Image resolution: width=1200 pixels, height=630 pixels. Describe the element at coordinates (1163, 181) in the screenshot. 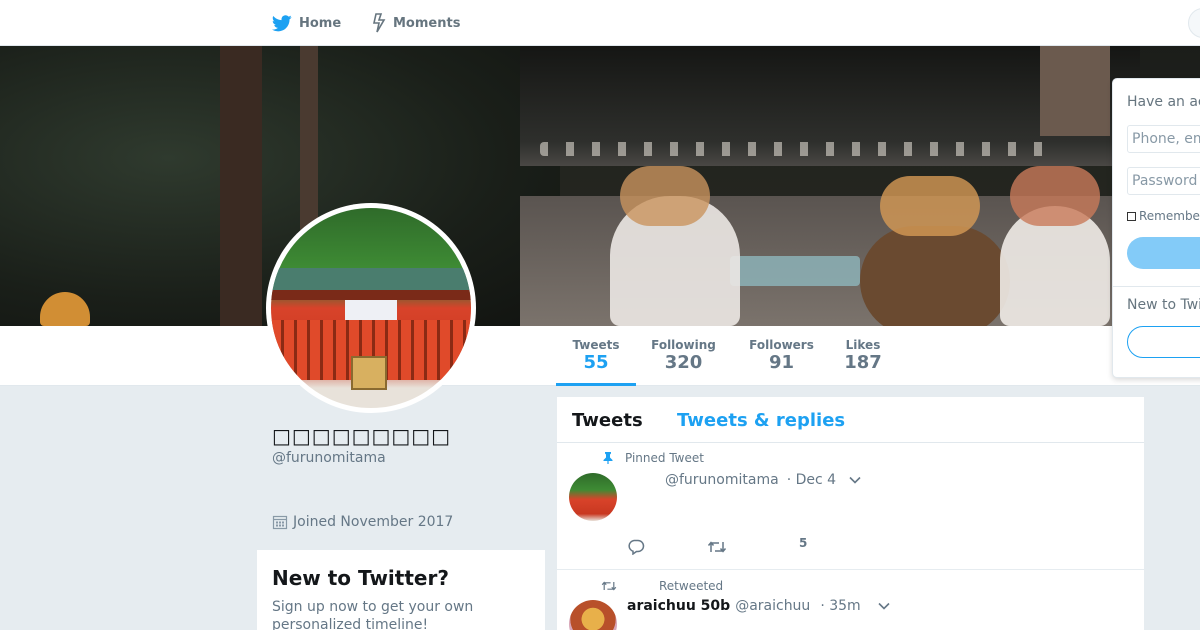

I see `password-field: Password` at that location.